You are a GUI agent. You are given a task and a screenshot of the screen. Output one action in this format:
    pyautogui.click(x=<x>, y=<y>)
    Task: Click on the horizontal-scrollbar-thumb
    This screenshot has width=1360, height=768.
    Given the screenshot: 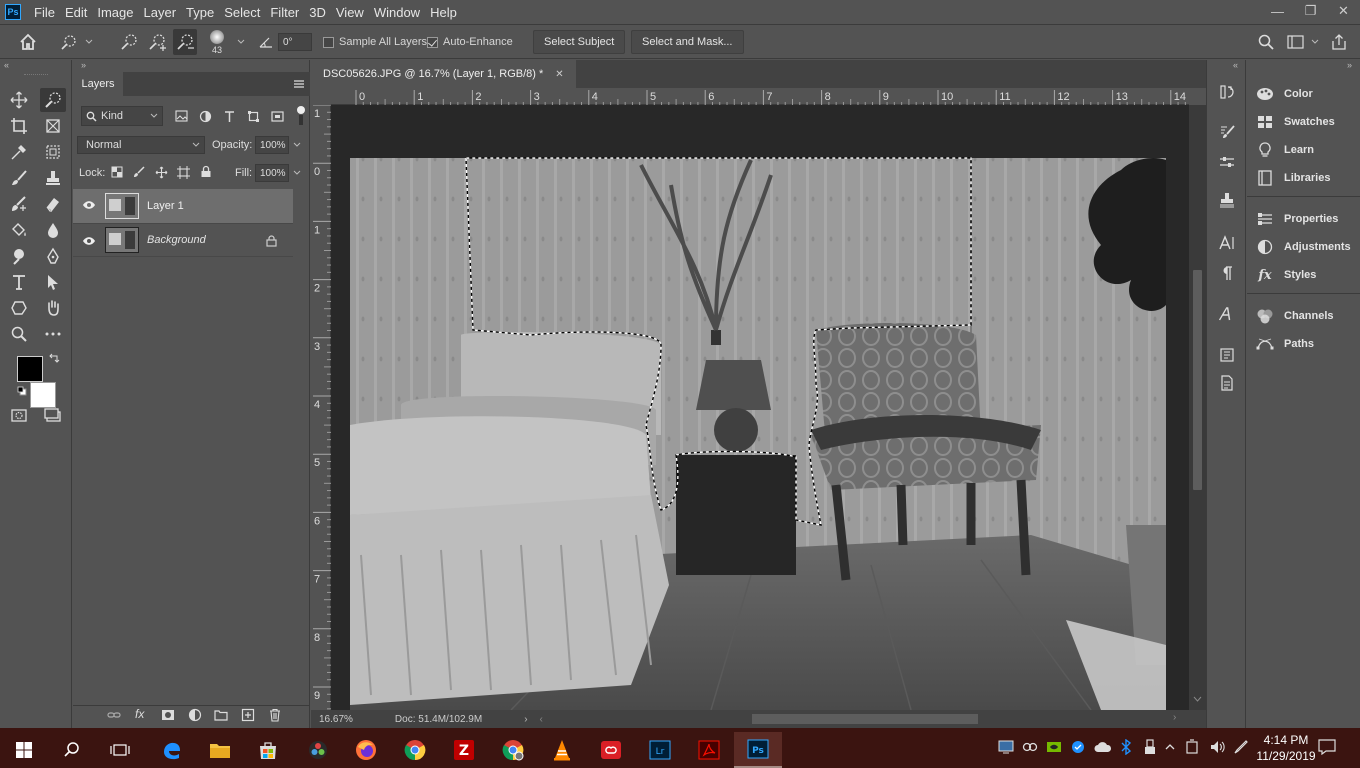 What is the action you would take?
    pyautogui.click(x=865, y=719)
    